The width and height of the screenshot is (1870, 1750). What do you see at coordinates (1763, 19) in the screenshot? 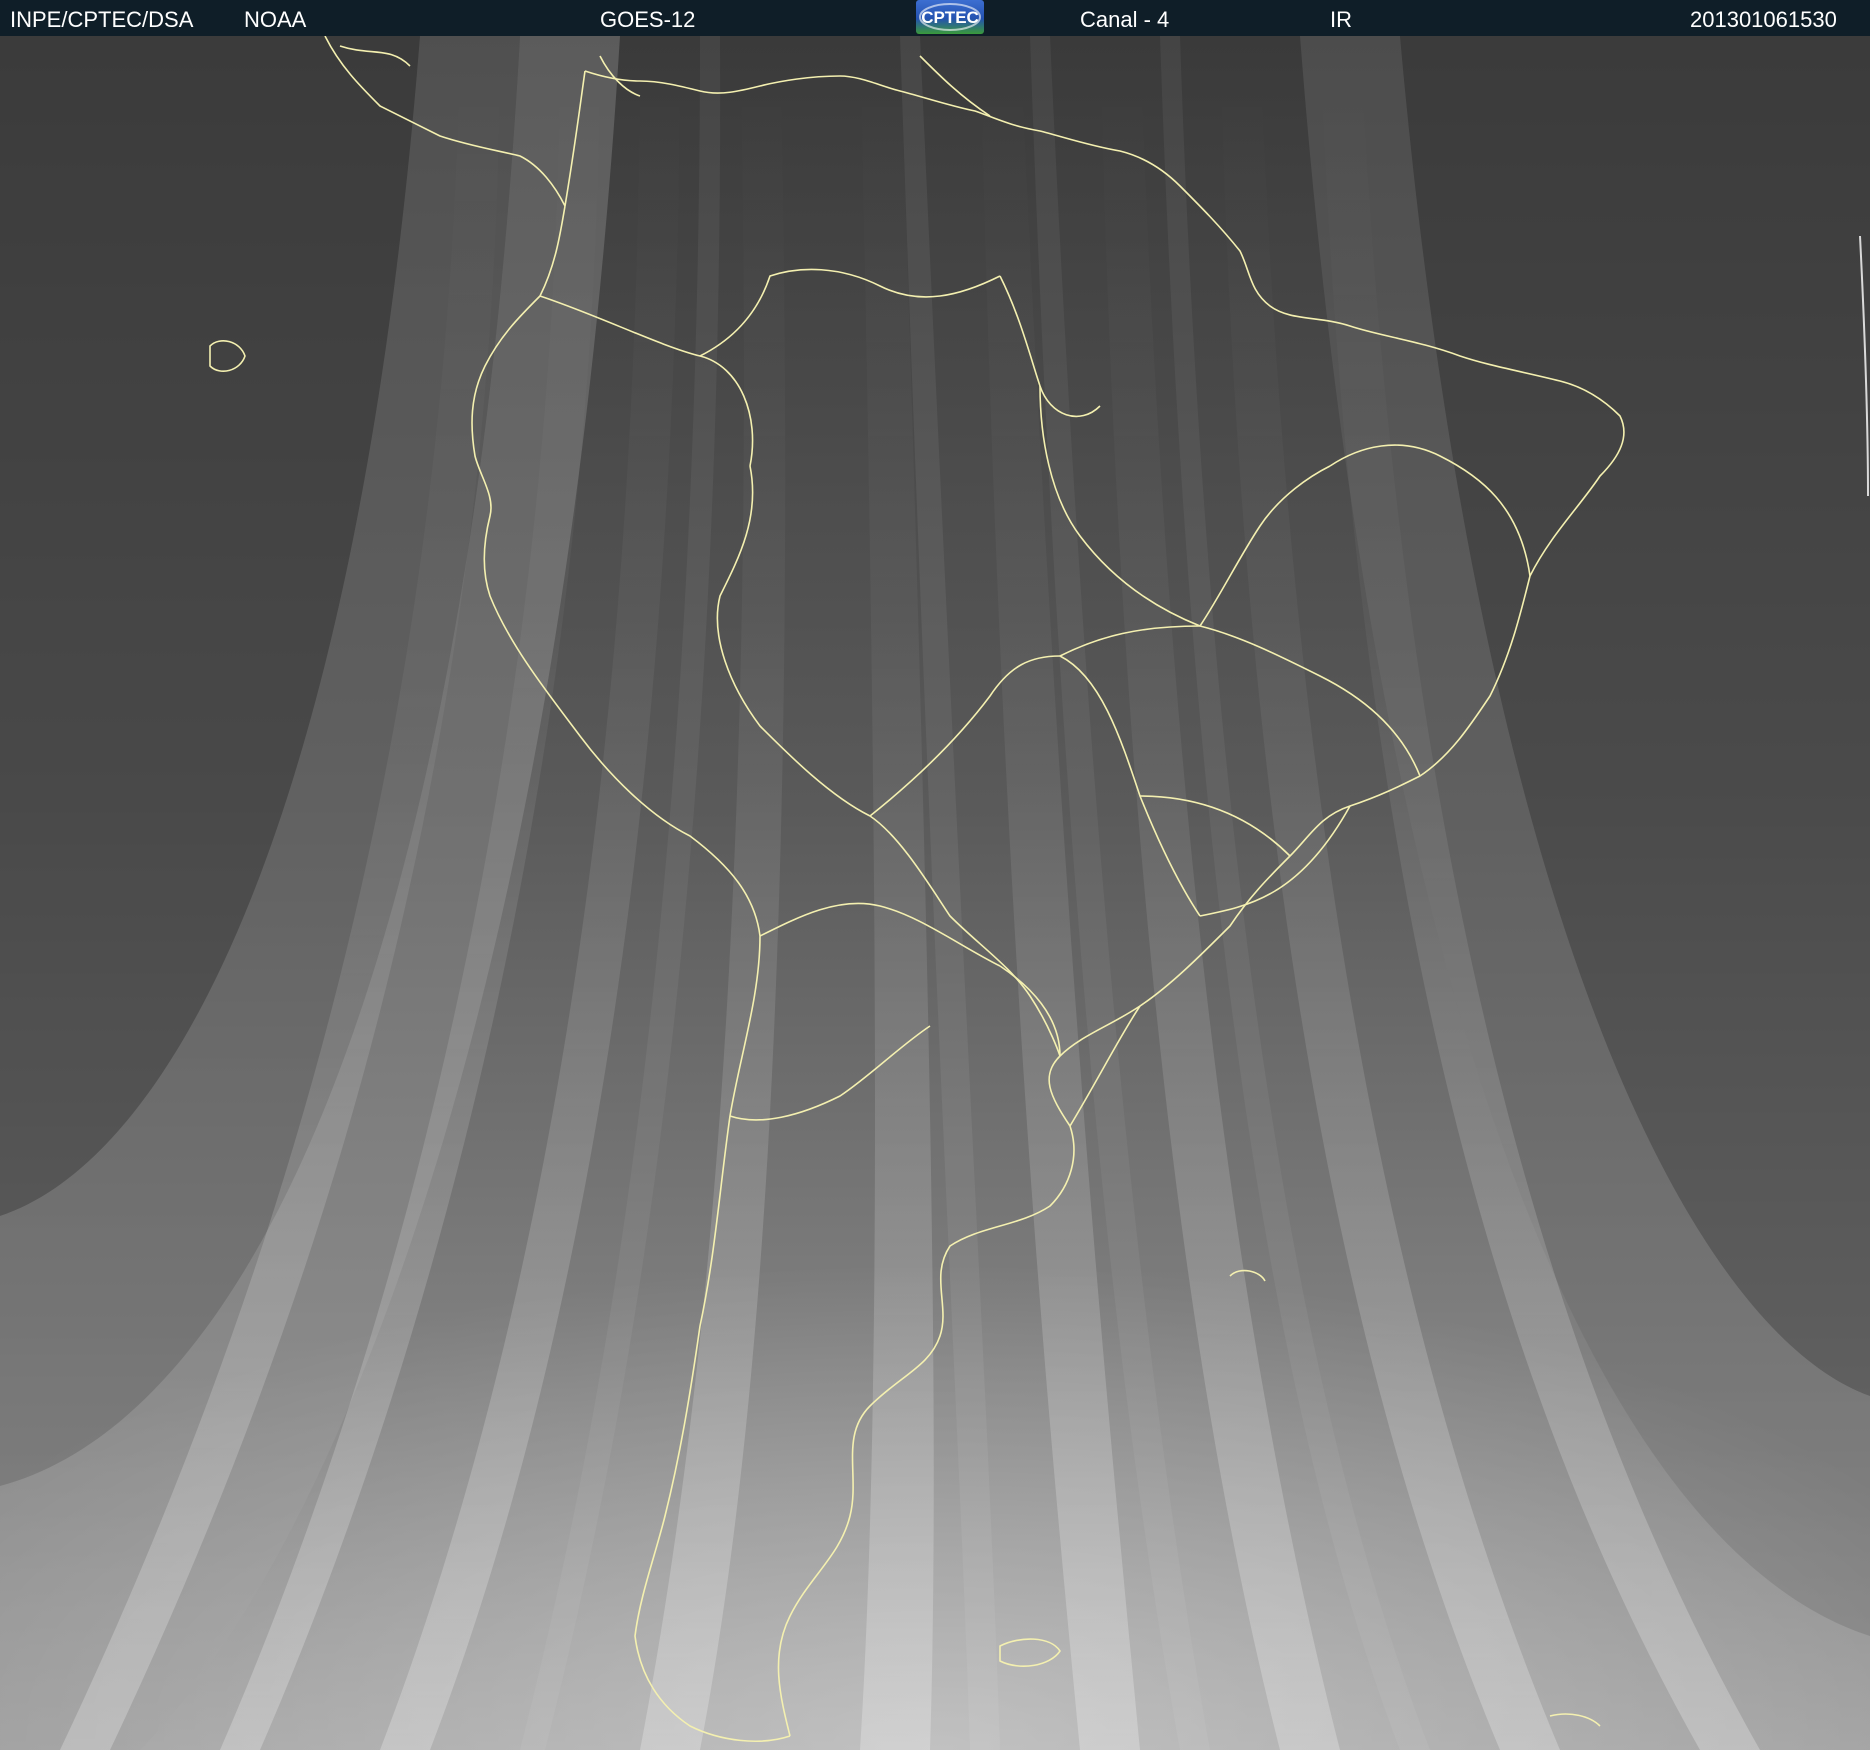
I see `timestamp-label: 201301061530` at bounding box center [1763, 19].